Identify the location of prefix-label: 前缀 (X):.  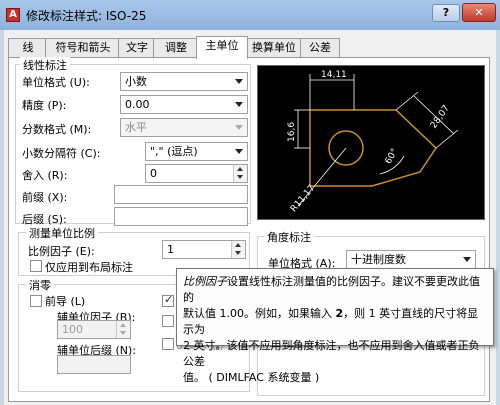
(45, 197).